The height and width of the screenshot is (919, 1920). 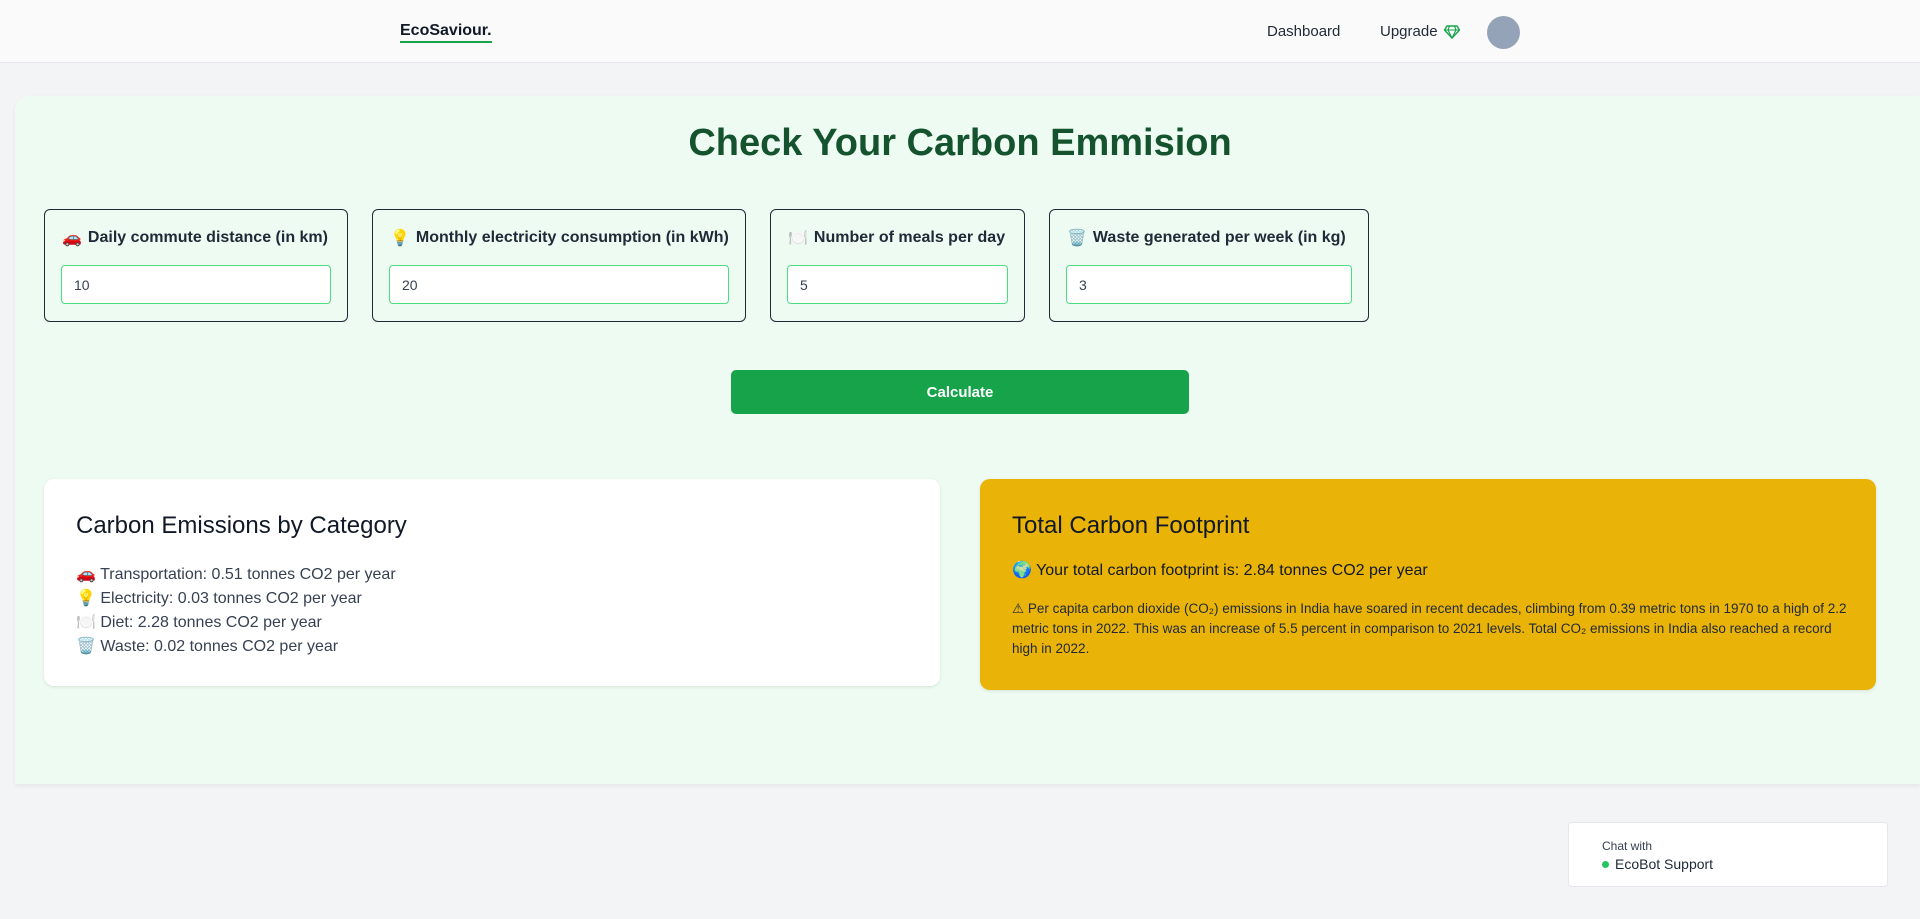 What do you see at coordinates (572, 237) in the screenshot?
I see `electricity-label-text: Monthly electricity consumption (in kWh)` at bounding box center [572, 237].